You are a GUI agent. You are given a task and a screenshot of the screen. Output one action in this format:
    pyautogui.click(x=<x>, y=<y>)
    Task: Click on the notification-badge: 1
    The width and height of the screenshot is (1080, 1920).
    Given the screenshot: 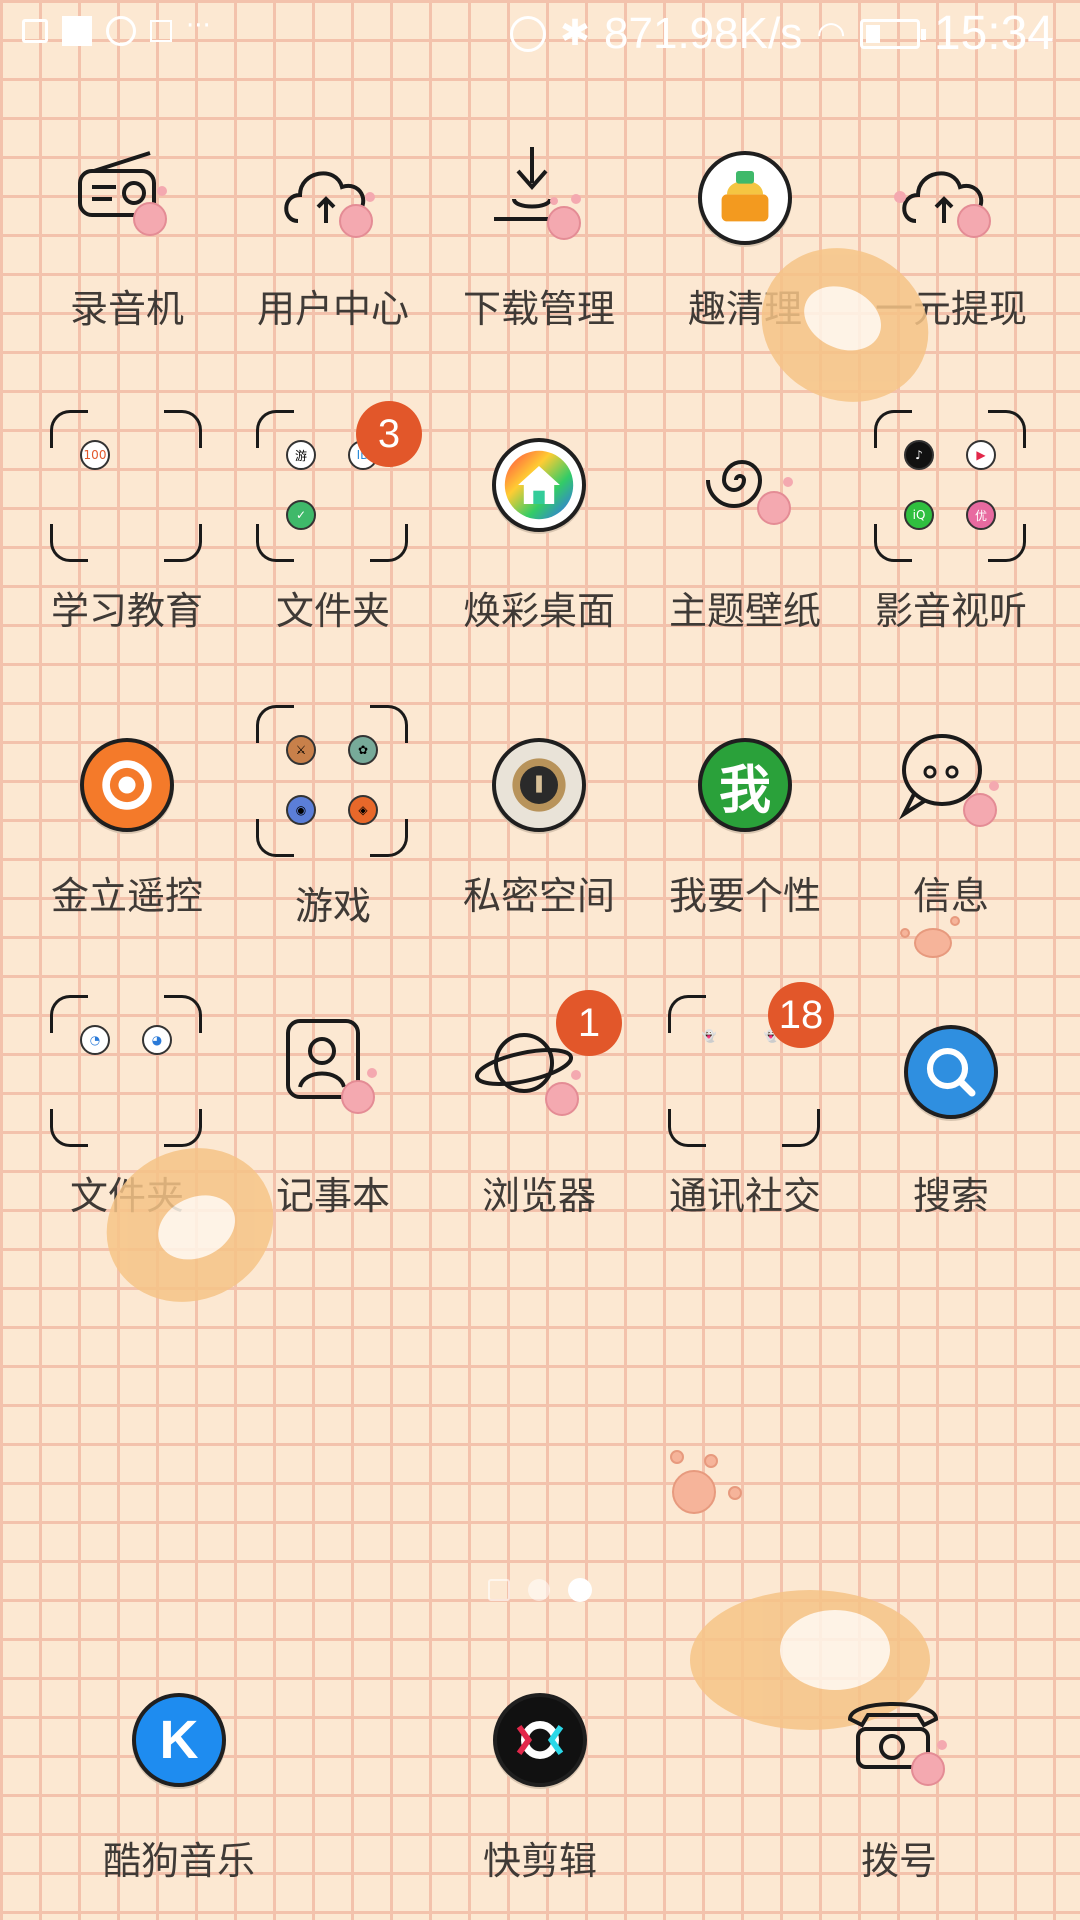 What is the action you would take?
    pyautogui.click(x=589, y=1023)
    